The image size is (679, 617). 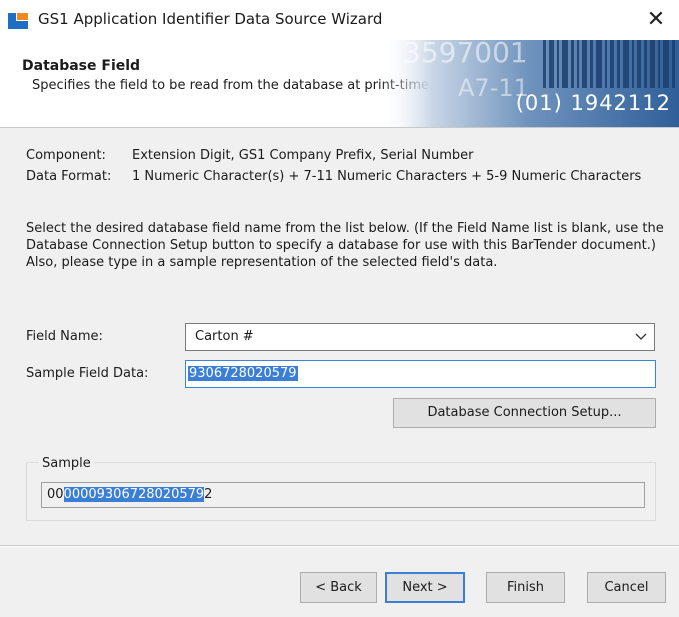 What do you see at coordinates (66, 155) in the screenshot?
I see `component-label: Component:` at bounding box center [66, 155].